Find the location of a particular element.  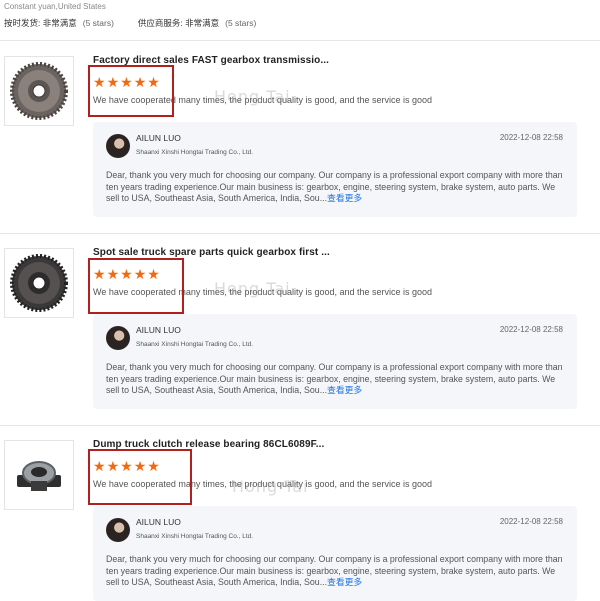

rating-service-label: 供应商服务: 非常满意 is located at coordinates (178, 23).